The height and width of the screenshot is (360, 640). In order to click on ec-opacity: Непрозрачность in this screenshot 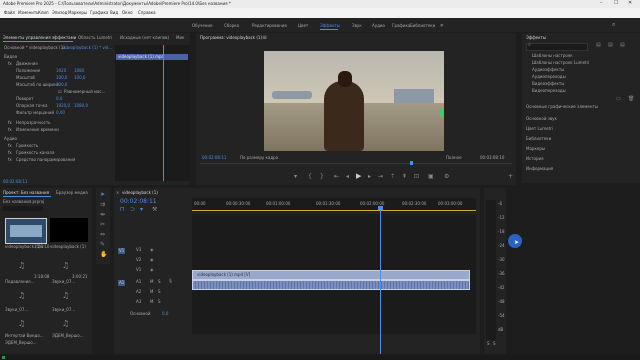, I will do `click(33, 123)`.